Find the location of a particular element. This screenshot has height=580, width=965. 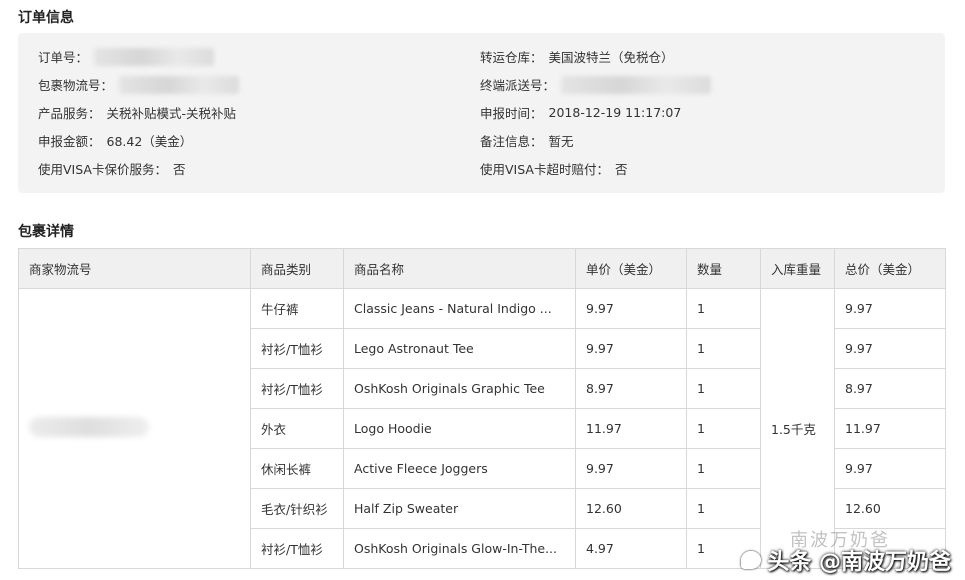

info-row: 使用VISA卡保价服务： 否 is located at coordinates (111, 168).